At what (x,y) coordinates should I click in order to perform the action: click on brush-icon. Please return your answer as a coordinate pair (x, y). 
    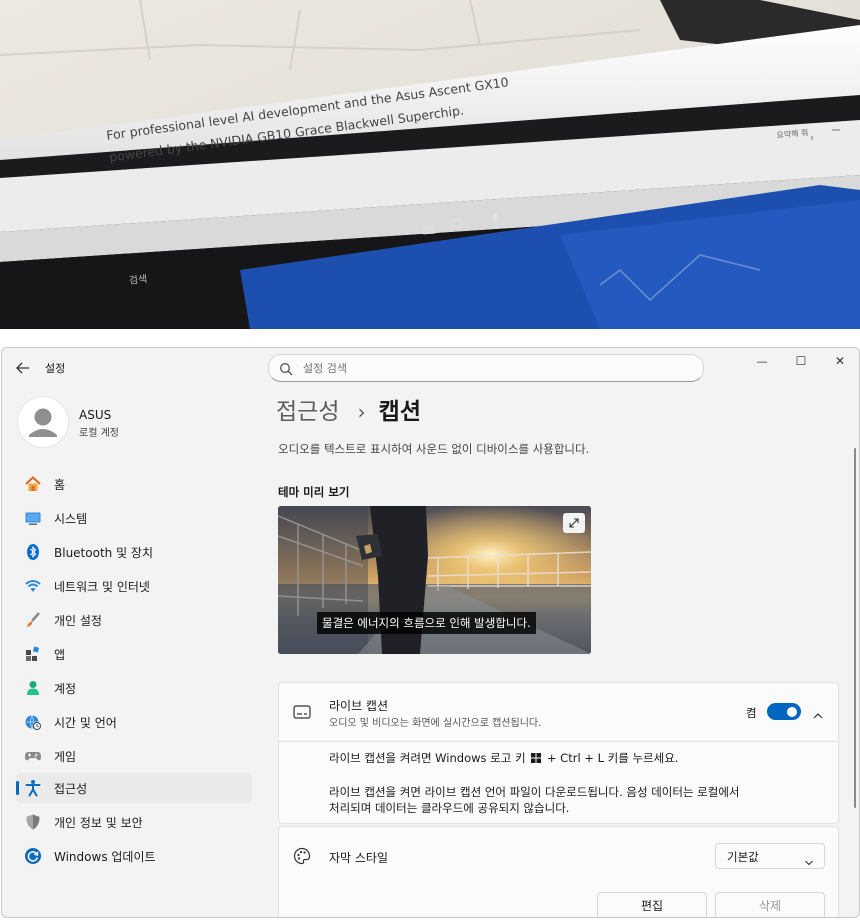
    Looking at the image, I should click on (33, 620).